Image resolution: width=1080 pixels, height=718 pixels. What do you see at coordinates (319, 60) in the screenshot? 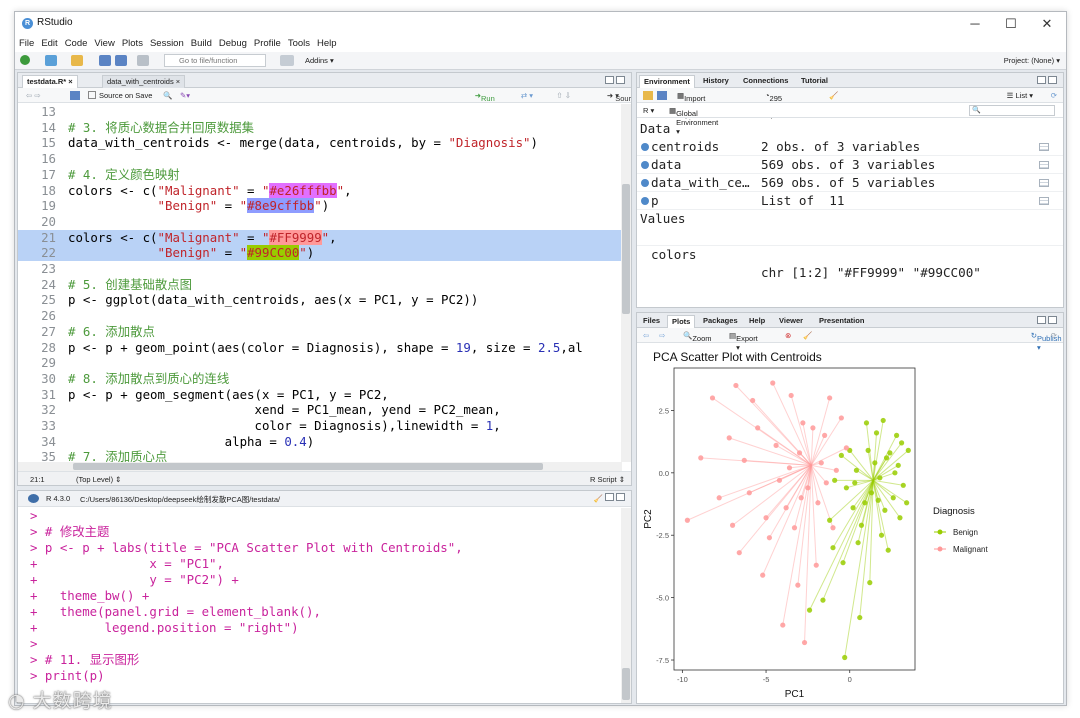
I see `addins-menu: Addins ▾` at bounding box center [319, 60].